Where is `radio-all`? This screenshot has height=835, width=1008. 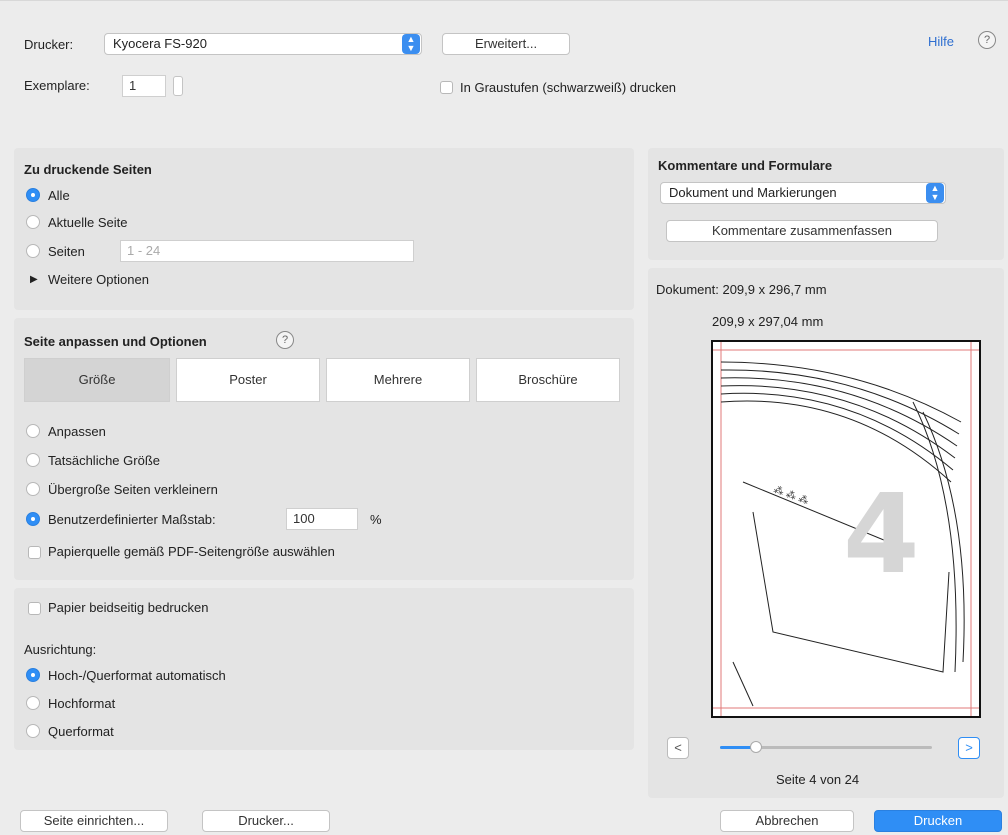
radio-all is located at coordinates (33, 195).